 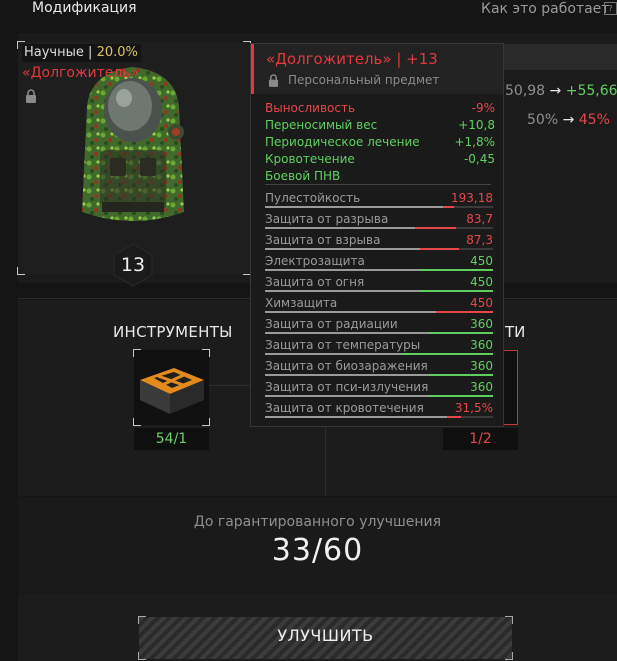 I want to click on stat-row: Защита от огня 450, so click(x=380, y=285).